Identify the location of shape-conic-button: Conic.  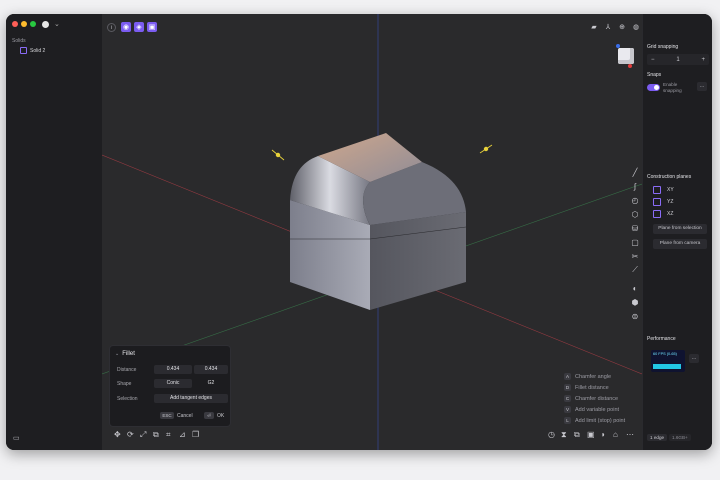
(173, 383).